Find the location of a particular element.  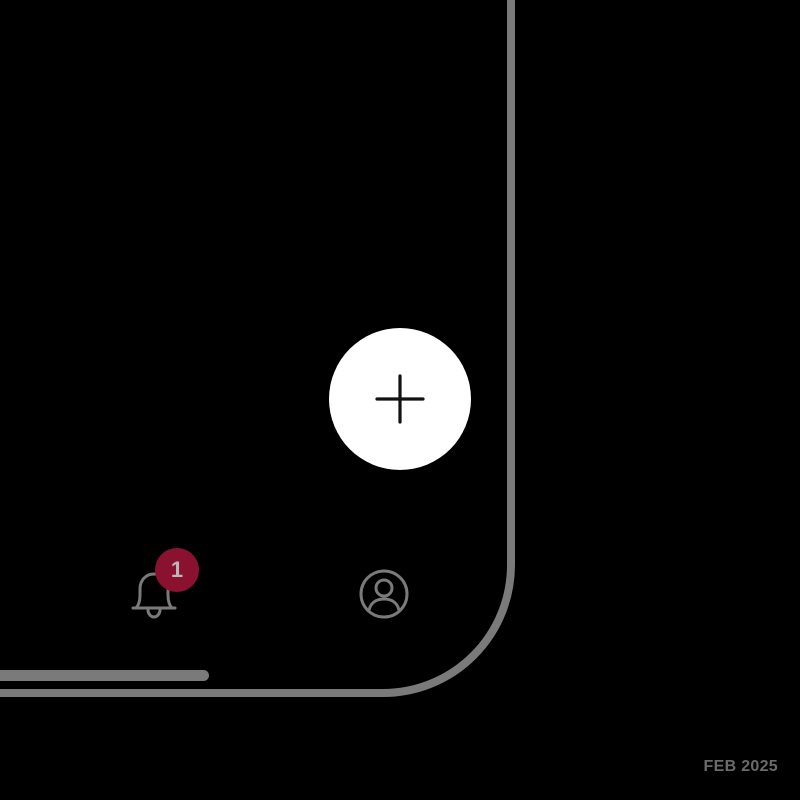

plus-icon is located at coordinates (400, 399).